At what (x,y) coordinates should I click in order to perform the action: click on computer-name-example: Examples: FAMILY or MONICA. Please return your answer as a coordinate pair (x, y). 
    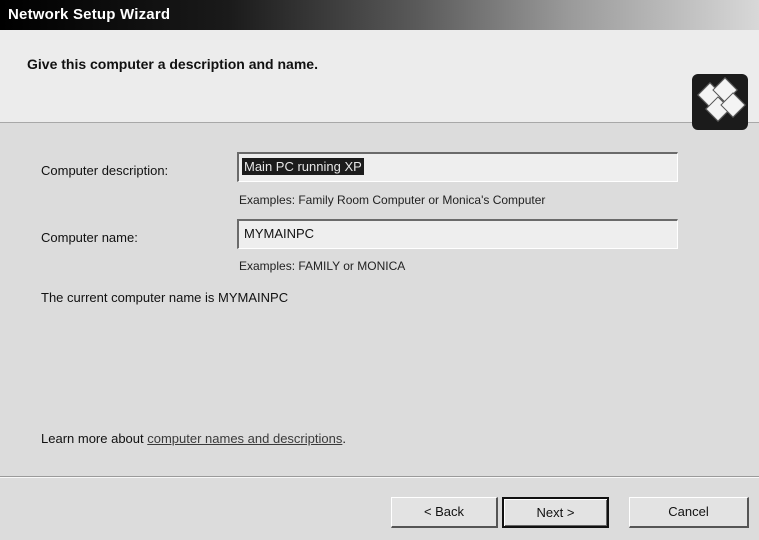
    Looking at the image, I should click on (322, 266).